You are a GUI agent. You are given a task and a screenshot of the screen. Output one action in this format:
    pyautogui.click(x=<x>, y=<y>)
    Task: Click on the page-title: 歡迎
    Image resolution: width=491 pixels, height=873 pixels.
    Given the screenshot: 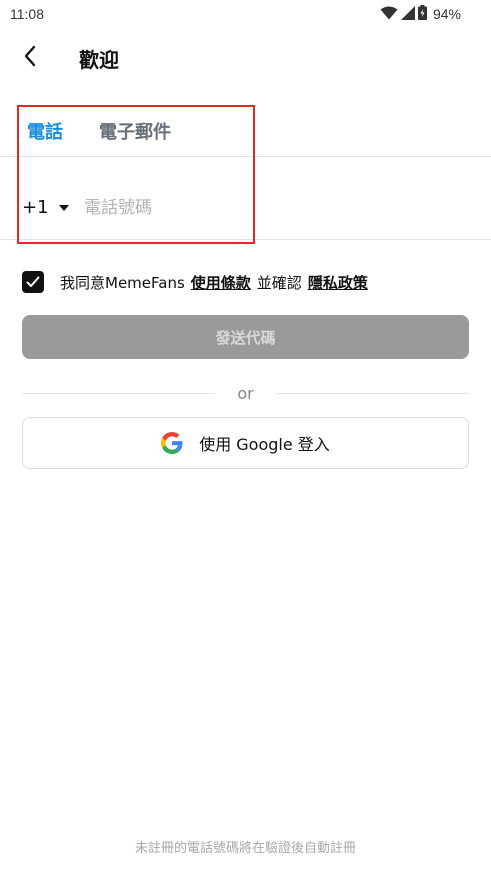 What is the action you would take?
    pyautogui.click(x=99, y=60)
    